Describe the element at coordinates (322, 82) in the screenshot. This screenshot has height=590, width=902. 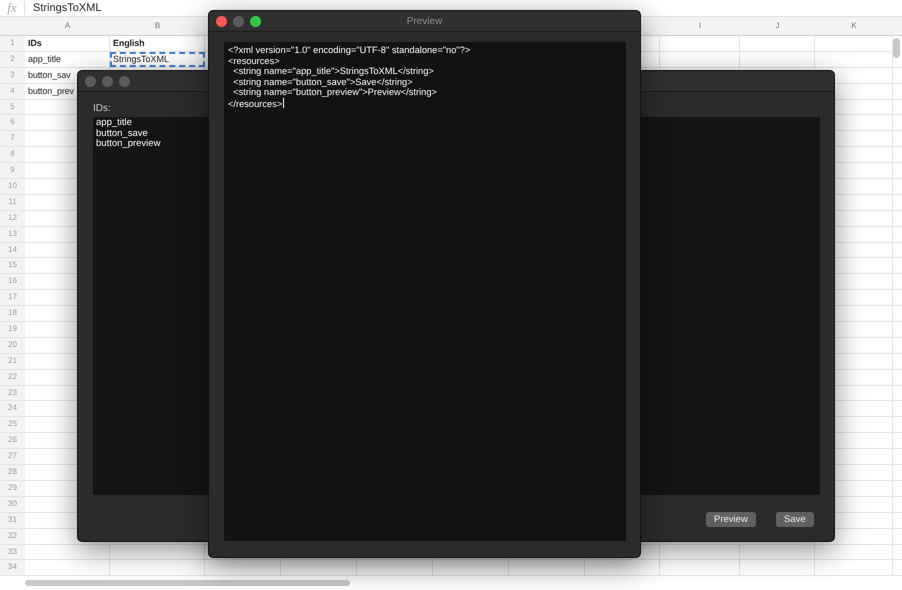
I see `code-line: <string name="button_save">Save</string>` at that location.